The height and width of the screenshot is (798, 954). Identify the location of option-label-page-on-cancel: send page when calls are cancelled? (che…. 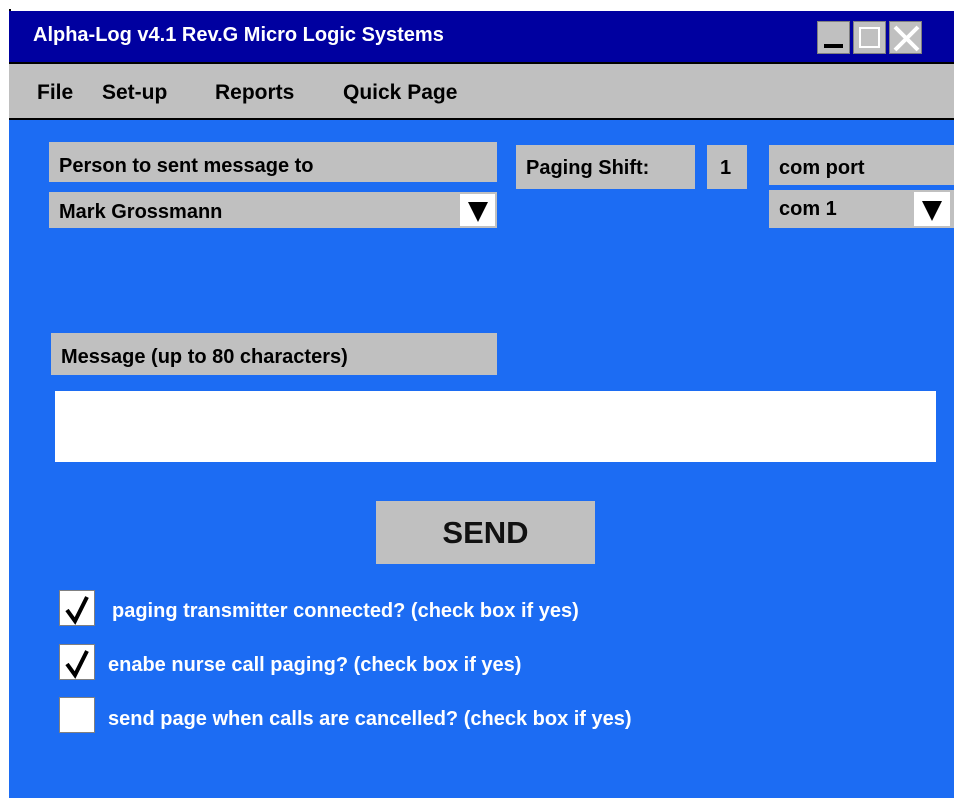
(370, 719).